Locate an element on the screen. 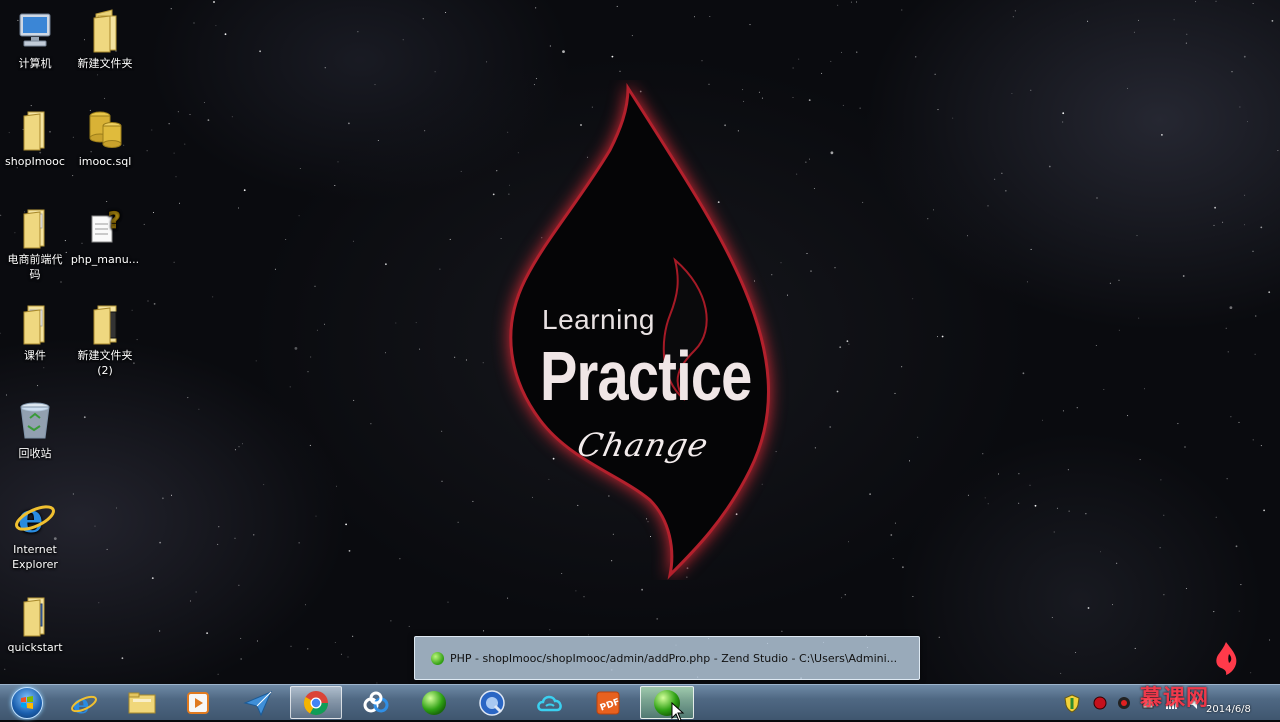 Image resolution: width=1280 pixels, height=722 pixels. taskbar-cloud-sync is located at coordinates (550, 702).